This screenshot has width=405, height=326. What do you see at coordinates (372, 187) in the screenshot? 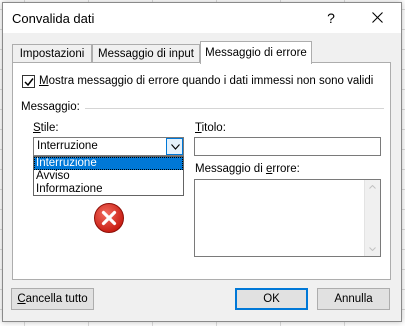
I see `scroll-up-icon` at bounding box center [372, 187].